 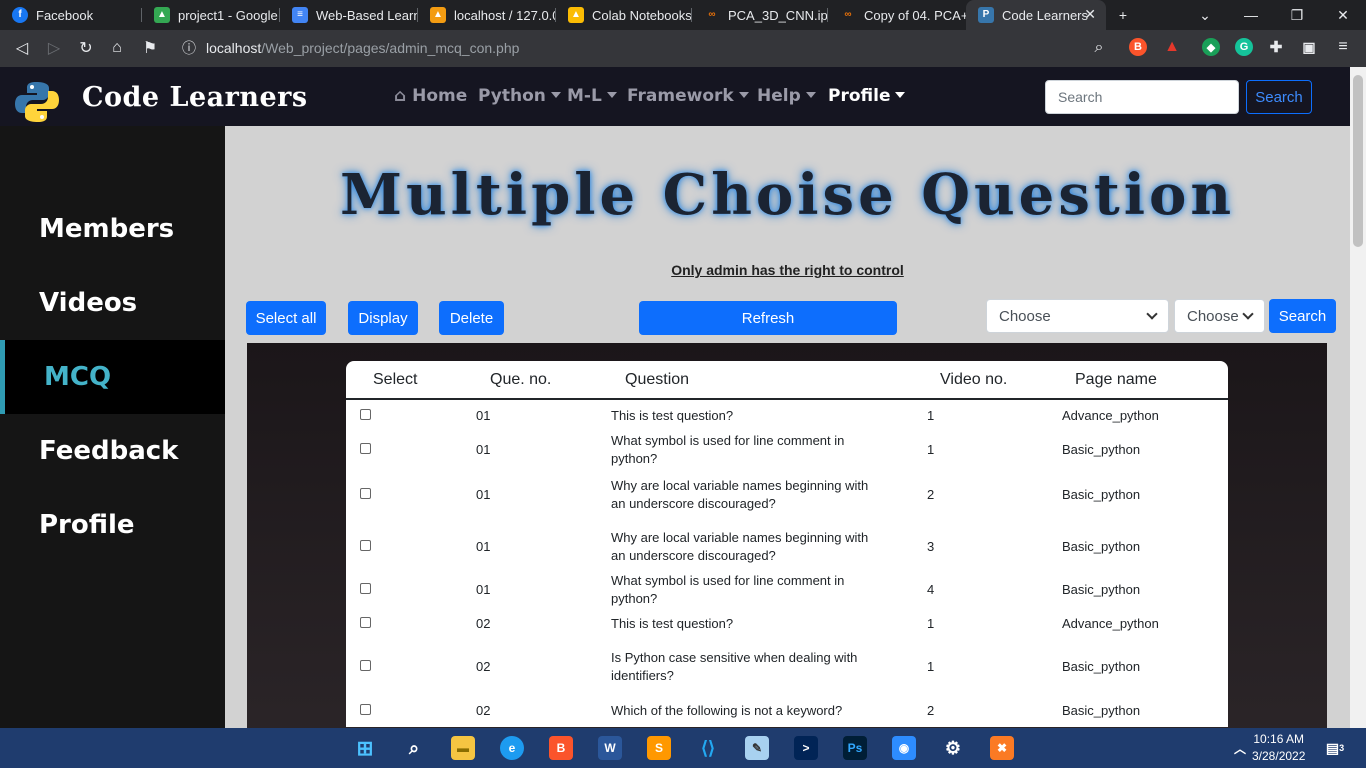 What do you see at coordinates (624, 15) in the screenshot?
I see `tab-colab-notebooks: ▲ Colab Notebooks -` at bounding box center [624, 15].